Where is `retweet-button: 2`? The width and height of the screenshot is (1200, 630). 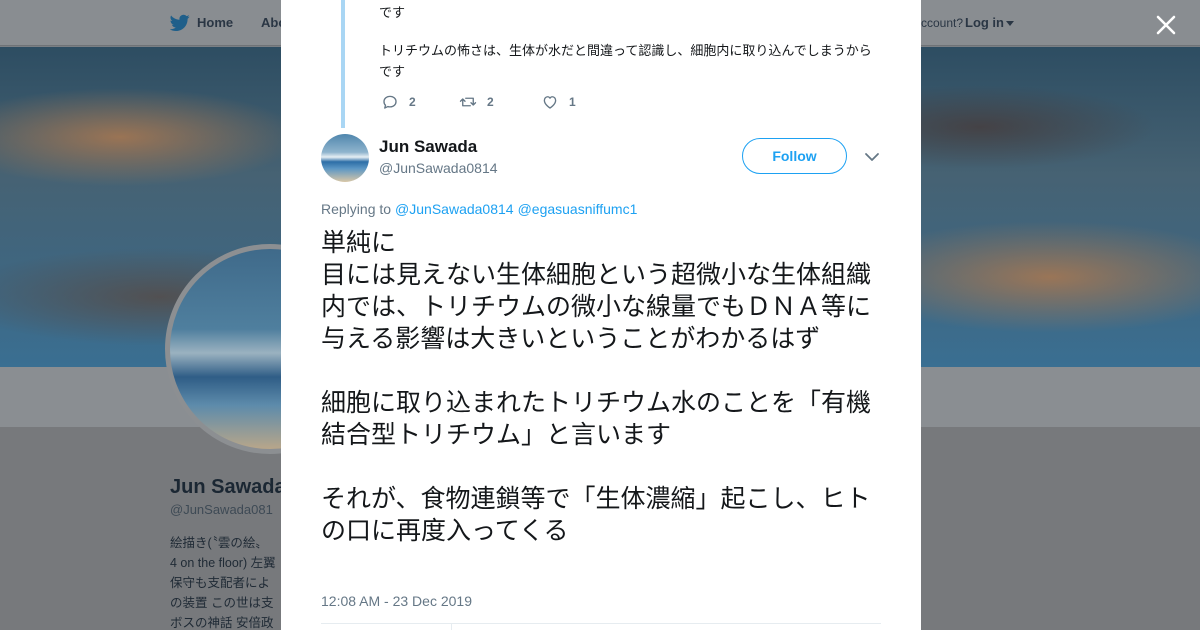
retweet-button: 2 is located at coordinates (476, 102).